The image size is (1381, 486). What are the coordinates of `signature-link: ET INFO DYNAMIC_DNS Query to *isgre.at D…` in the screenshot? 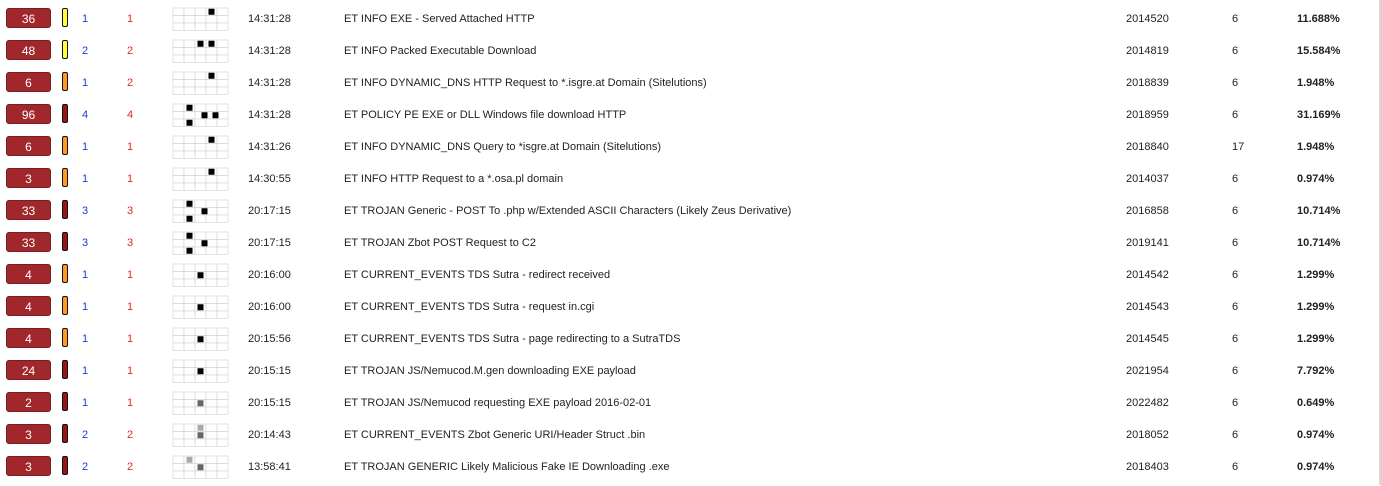 It's located at (502, 147).